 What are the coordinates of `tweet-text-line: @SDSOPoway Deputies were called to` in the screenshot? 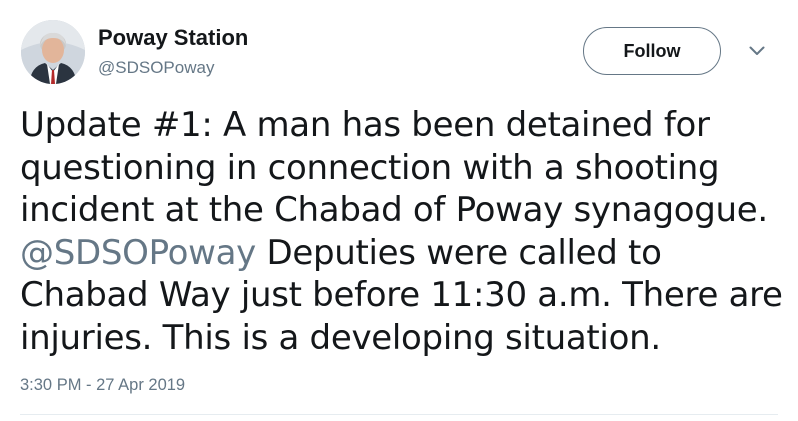 It's located at (400, 253).